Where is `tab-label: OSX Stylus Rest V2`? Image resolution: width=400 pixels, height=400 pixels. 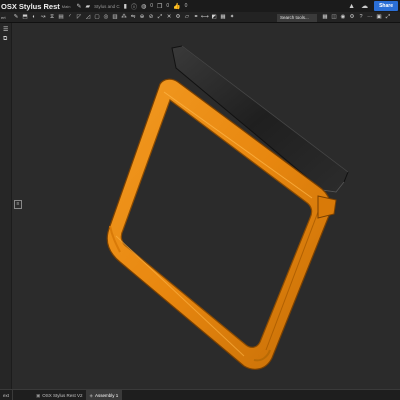 tab-label: OSX Stylus Rest V2 is located at coordinates (62, 395).